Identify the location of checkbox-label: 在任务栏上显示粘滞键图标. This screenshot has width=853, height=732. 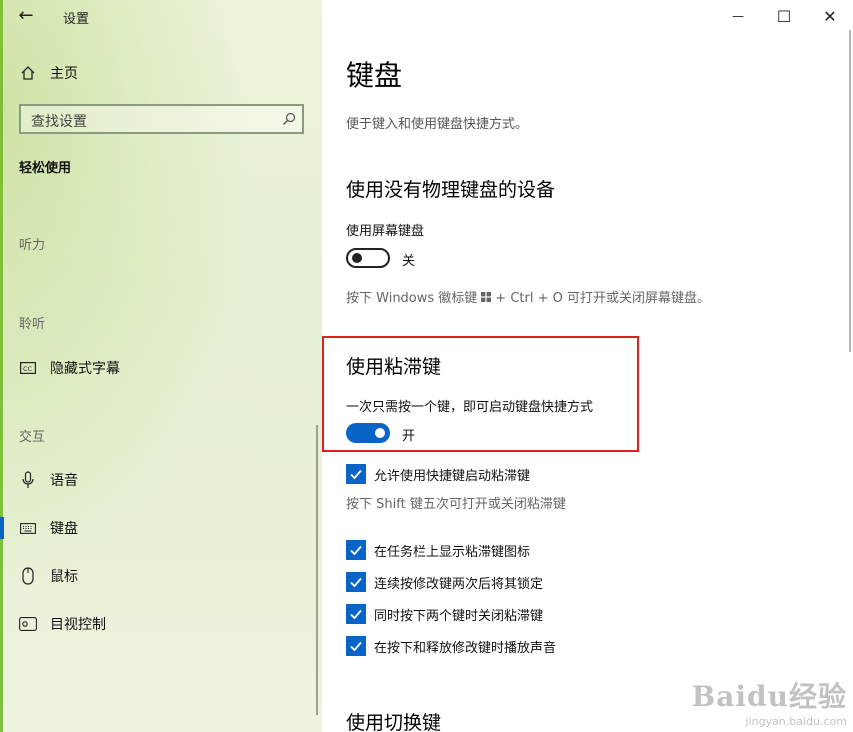
(452, 552).